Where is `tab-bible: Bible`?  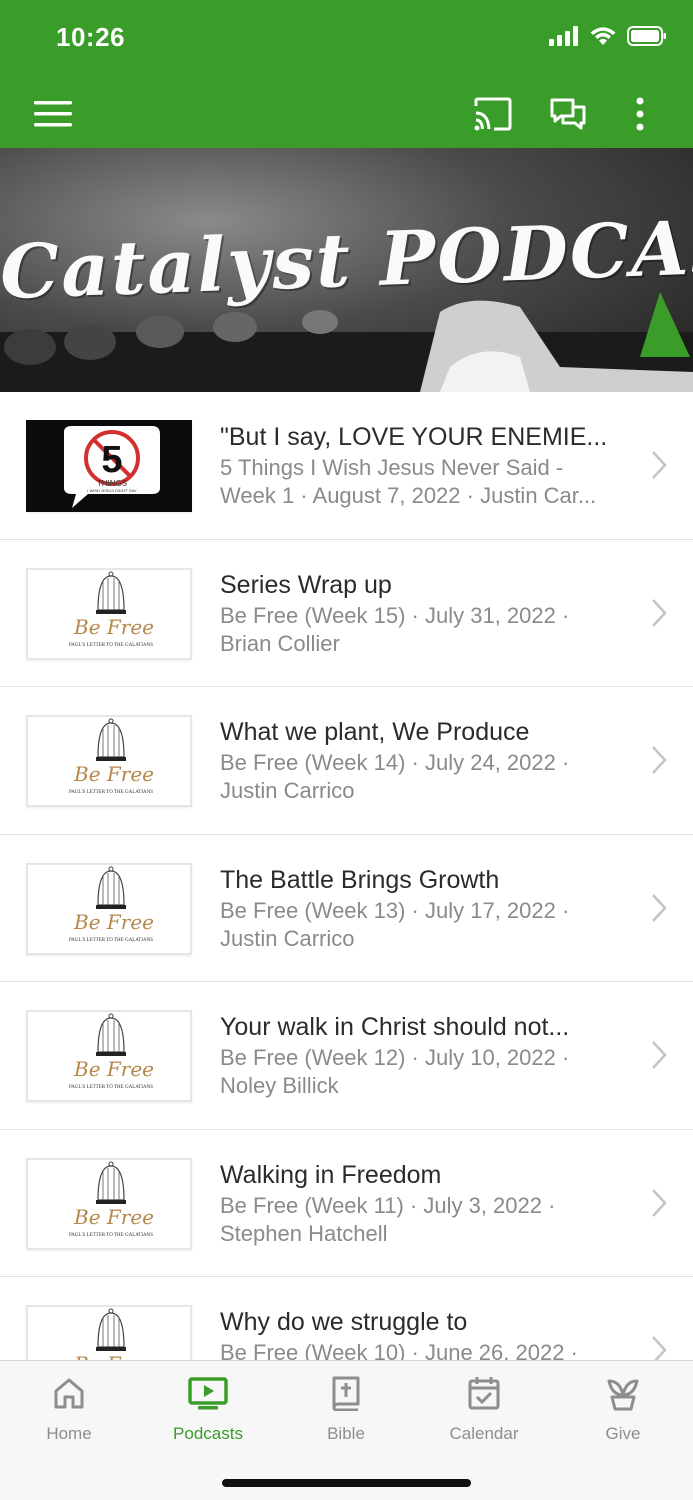 tab-bible: Bible is located at coordinates (346, 1409).